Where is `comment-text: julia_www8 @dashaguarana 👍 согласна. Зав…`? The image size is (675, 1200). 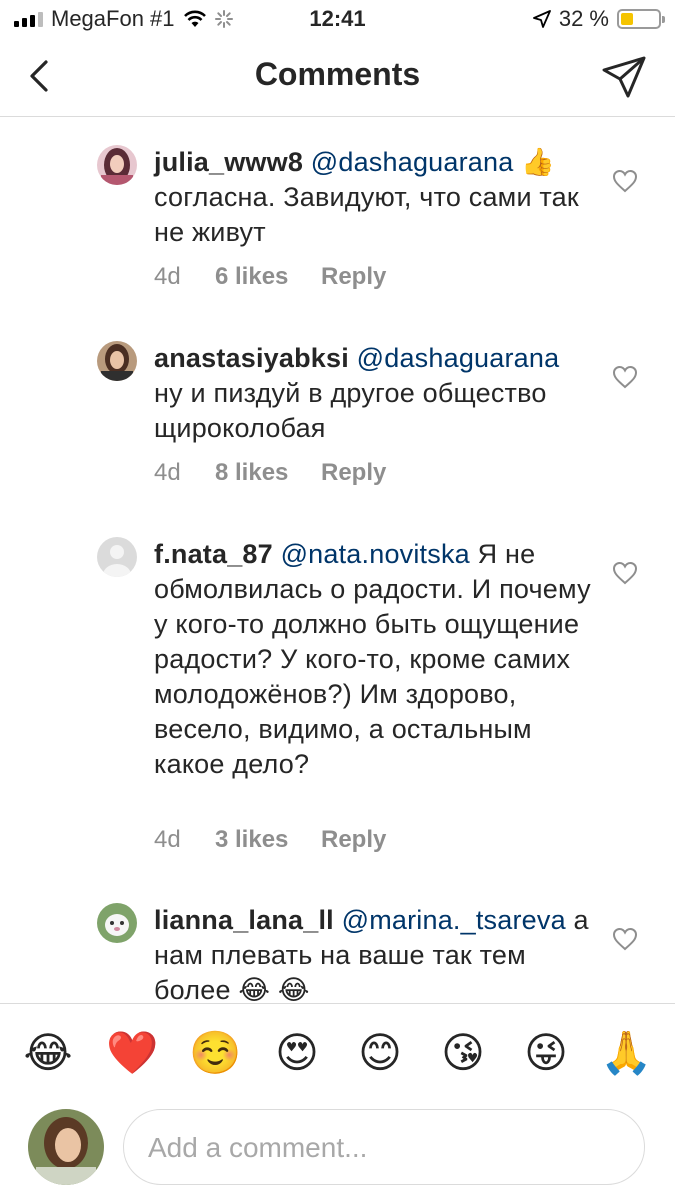 comment-text: julia_www8 @dashaguarana 👍 согласна. Зав… is located at coordinates (374, 197).